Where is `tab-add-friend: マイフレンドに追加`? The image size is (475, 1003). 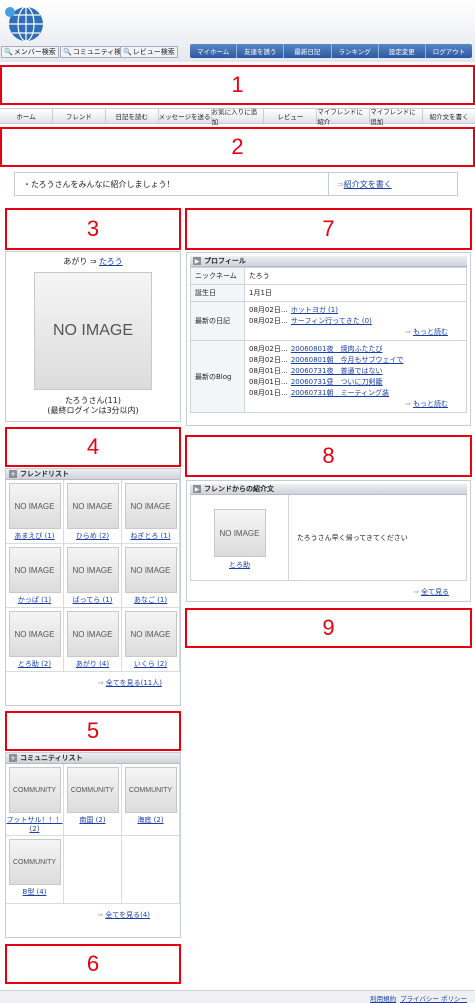 tab-add-friend: マイフレンドに追加 is located at coordinates (397, 117).